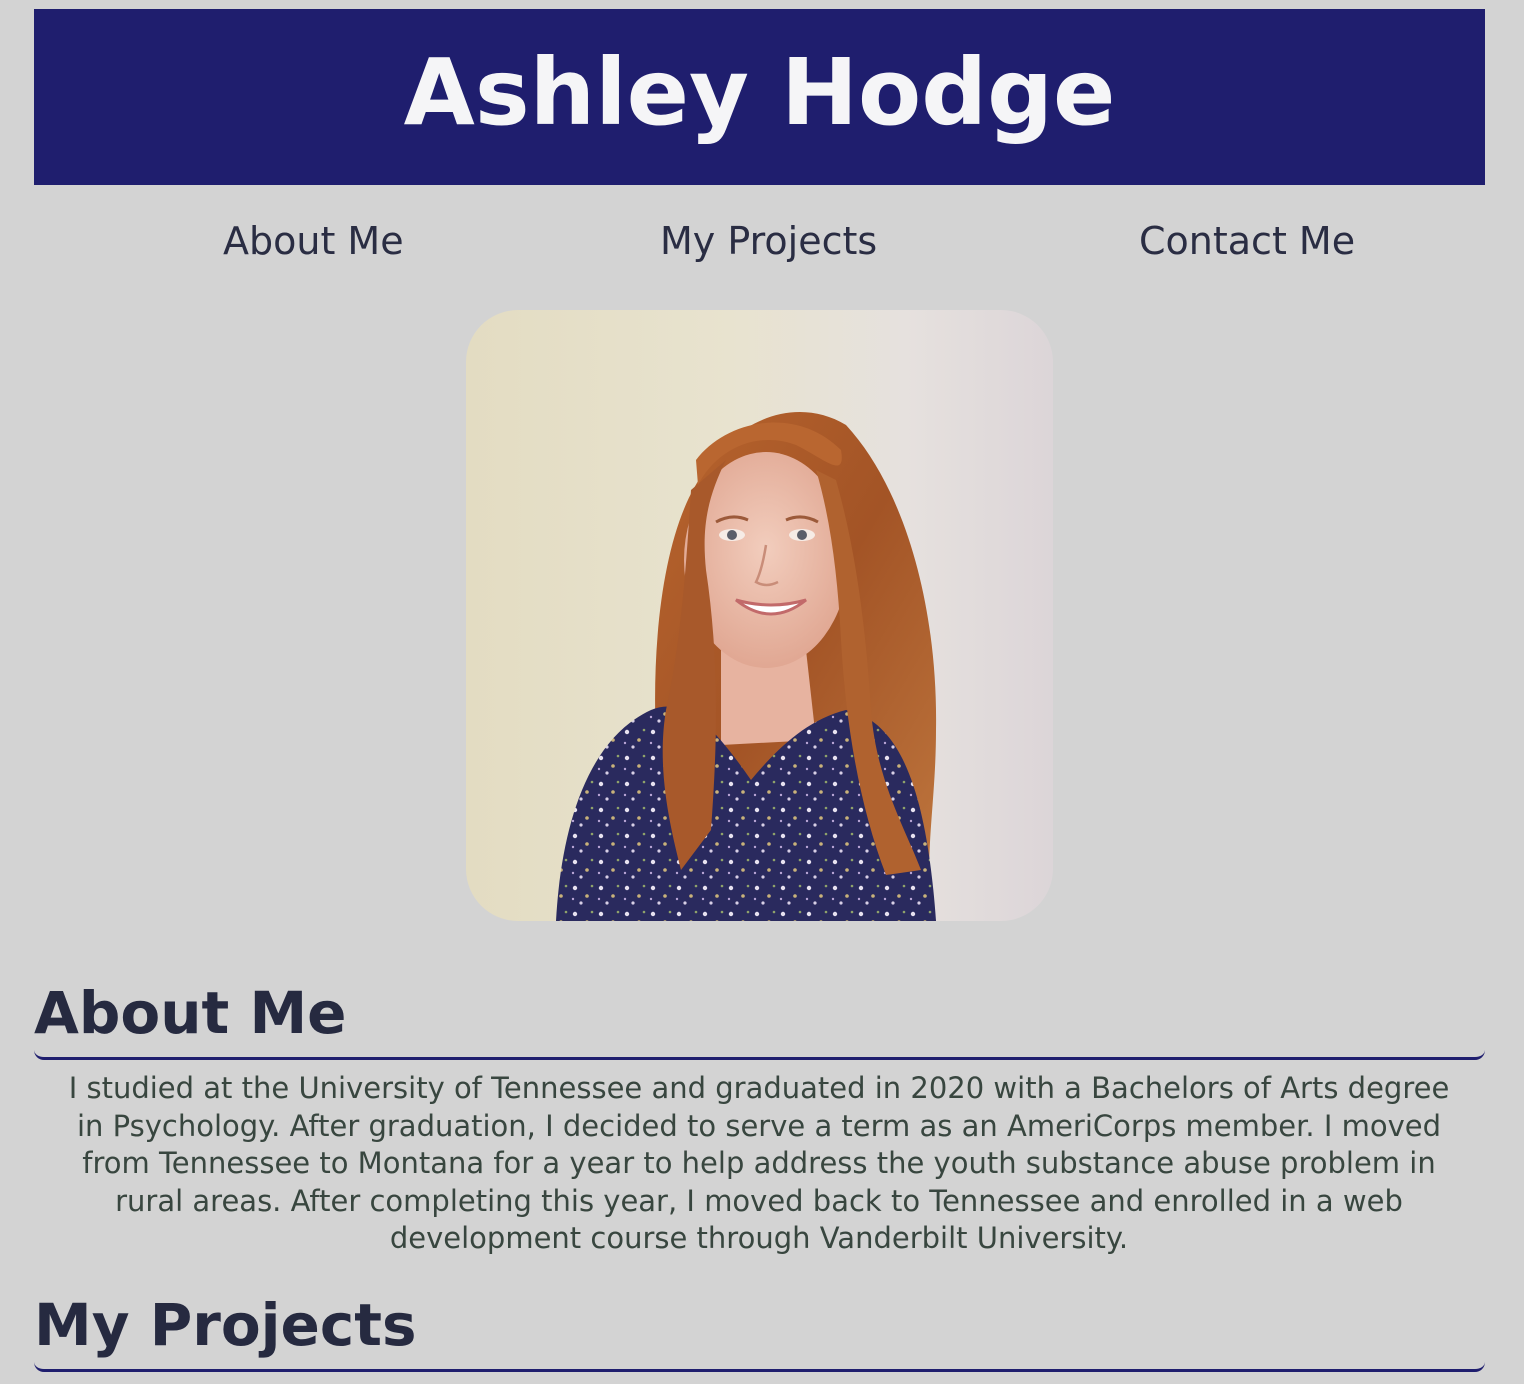 The height and width of the screenshot is (1384, 1524). Describe the element at coordinates (190, 1013) in the screenshot. I see `about-me-heading: About Me` at that location.